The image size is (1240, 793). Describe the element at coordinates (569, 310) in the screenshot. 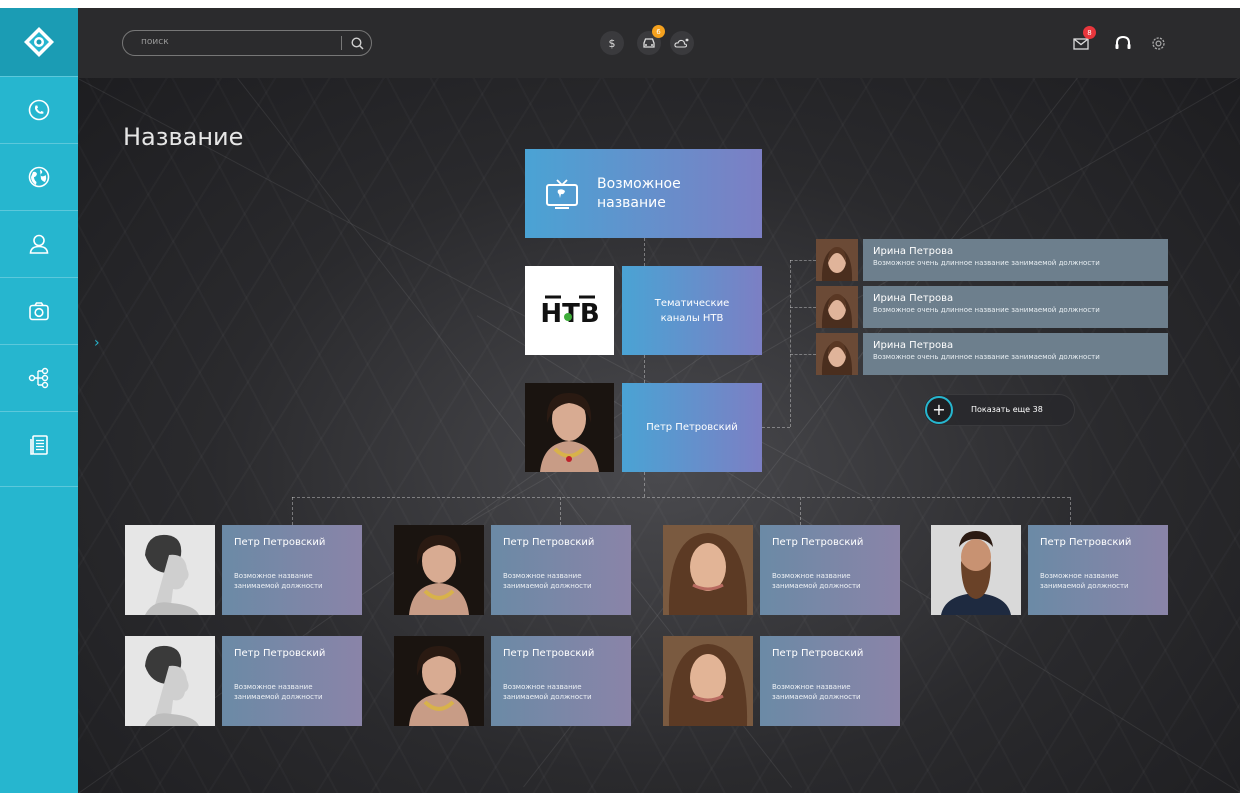

I see `ntv-logo: НТВ` at that location.